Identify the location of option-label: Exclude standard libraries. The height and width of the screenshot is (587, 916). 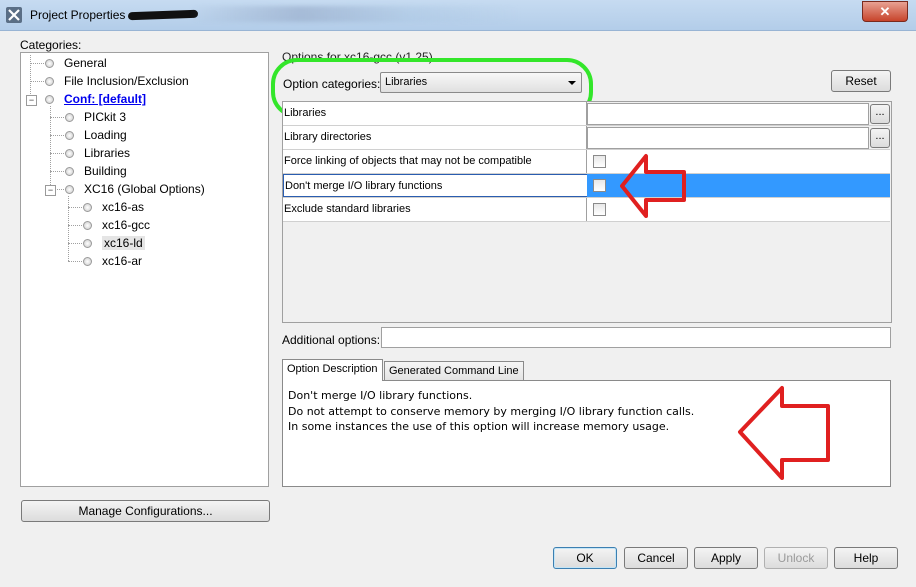
(435, 209).